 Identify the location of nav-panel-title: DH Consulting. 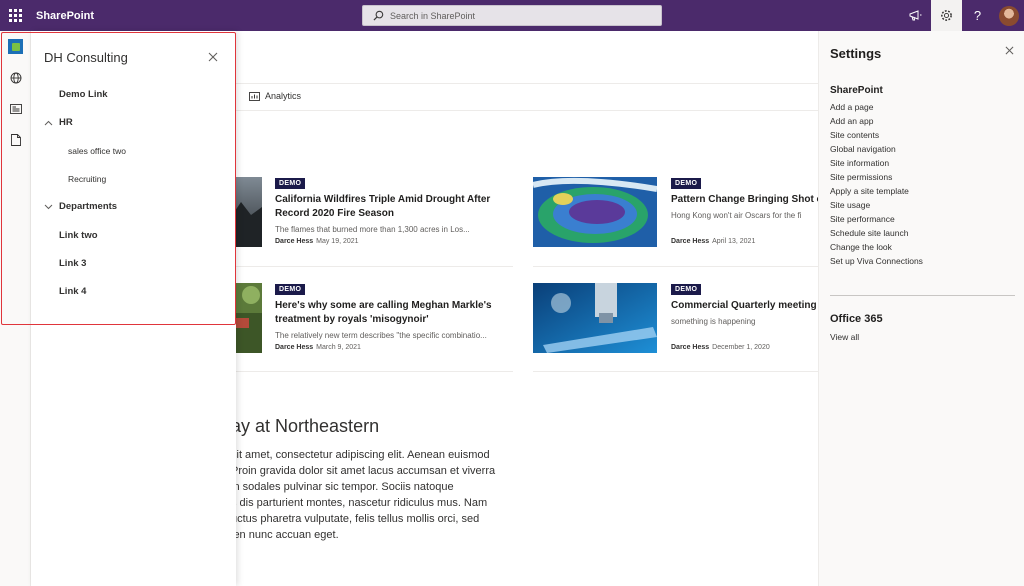
(86, 57).